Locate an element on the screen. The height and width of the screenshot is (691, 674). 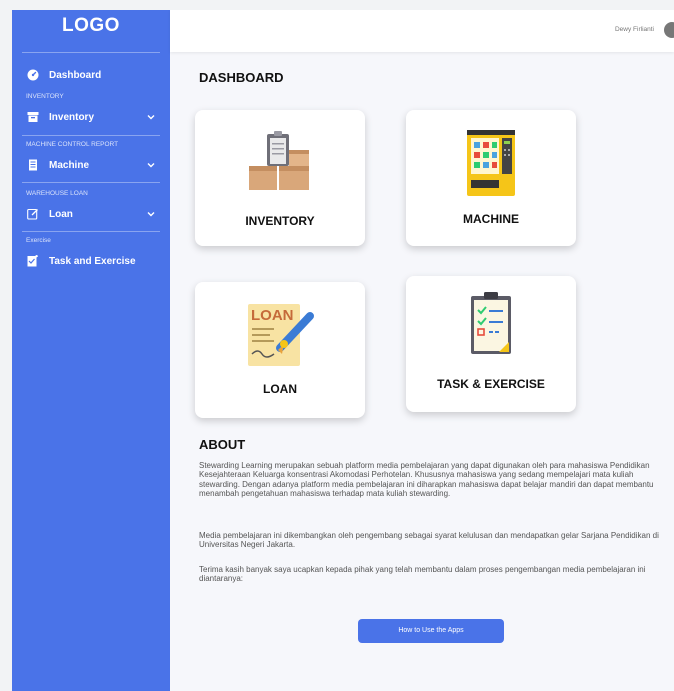
user-name: Dewy Firlianti is located at coordinates (634, 29).